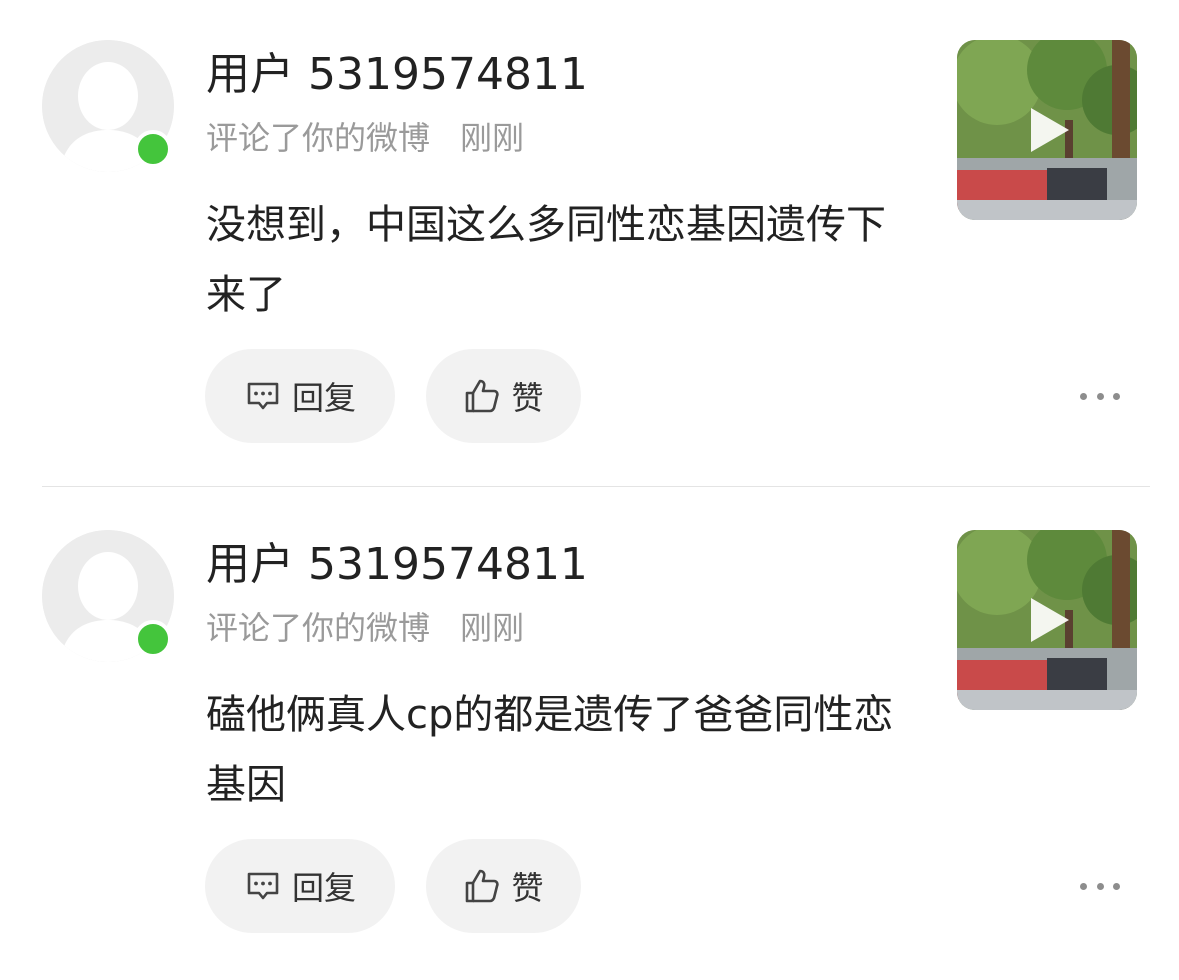  What do you see at coordinates (596, 486) in the screenshot?
I see `divider` at bounding box center [596, 486].